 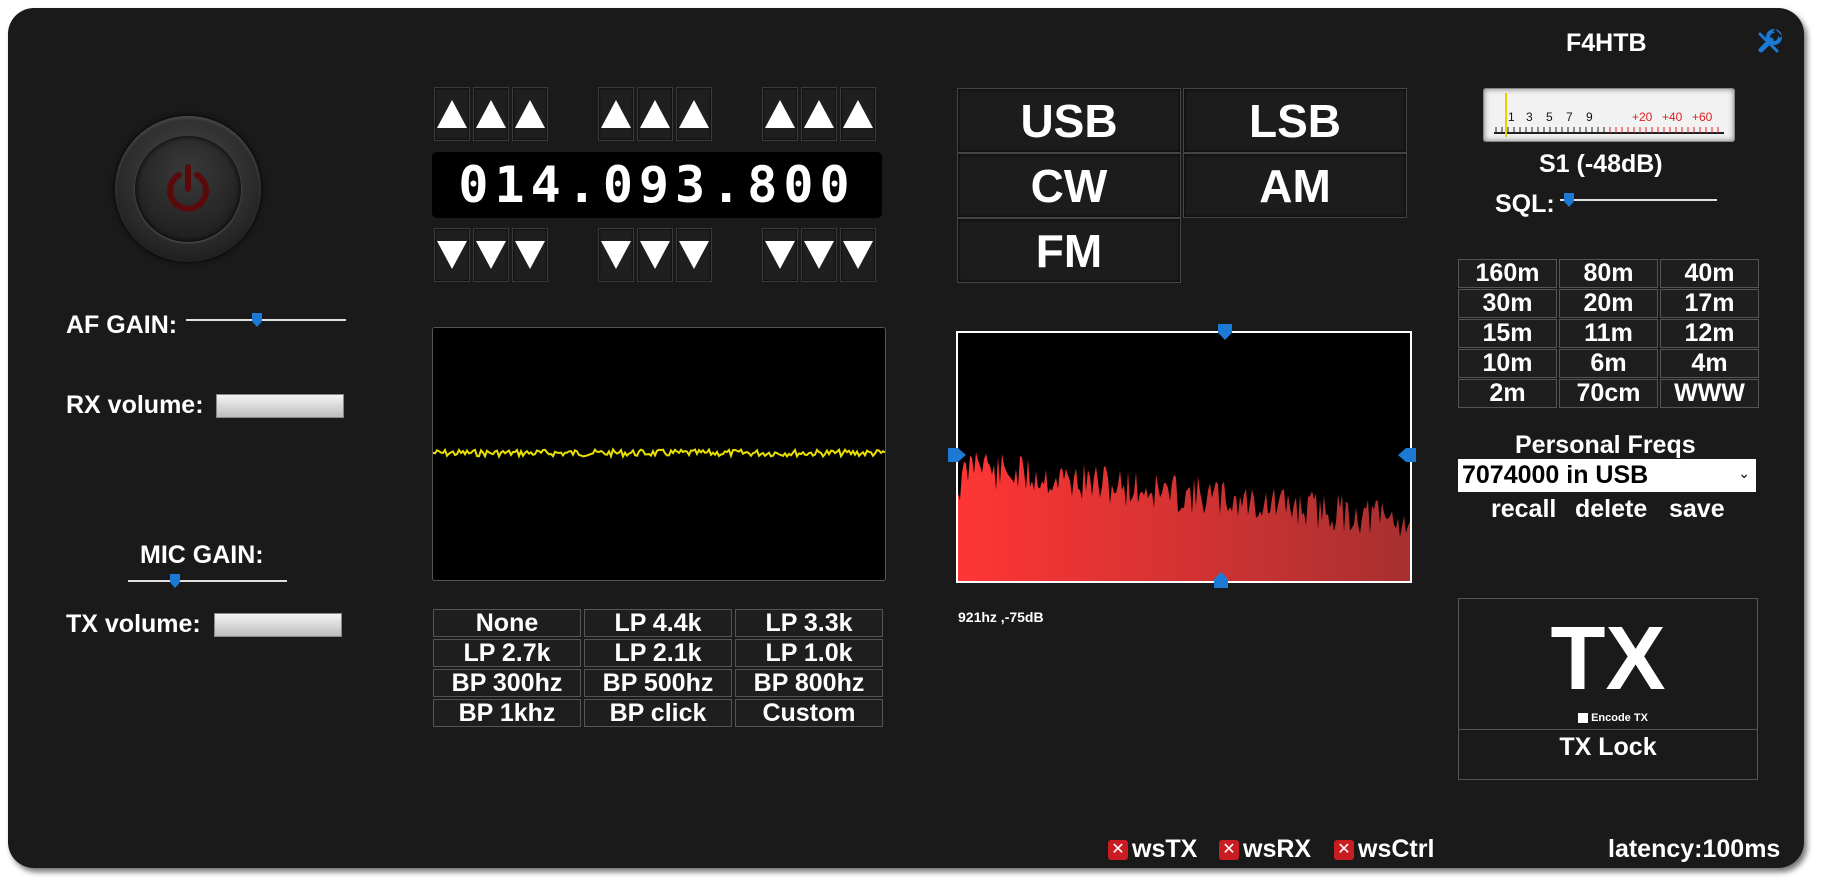 I want to click on band-button: 20m, so click(x=1608, y=303).